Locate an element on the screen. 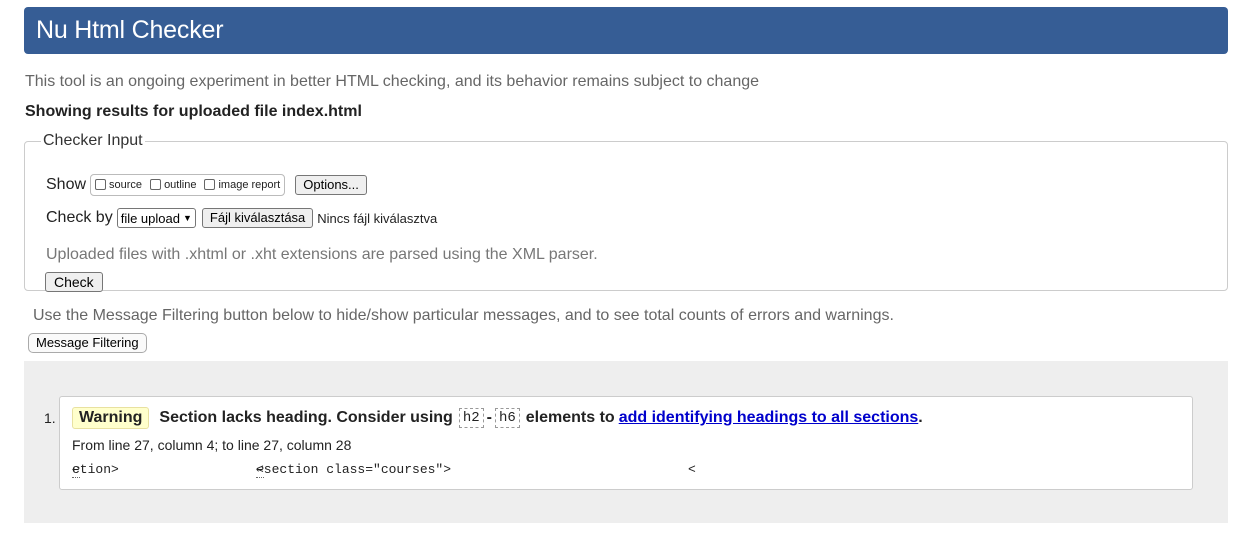  message-text-after: elements to is located at coordinates (570, 417).